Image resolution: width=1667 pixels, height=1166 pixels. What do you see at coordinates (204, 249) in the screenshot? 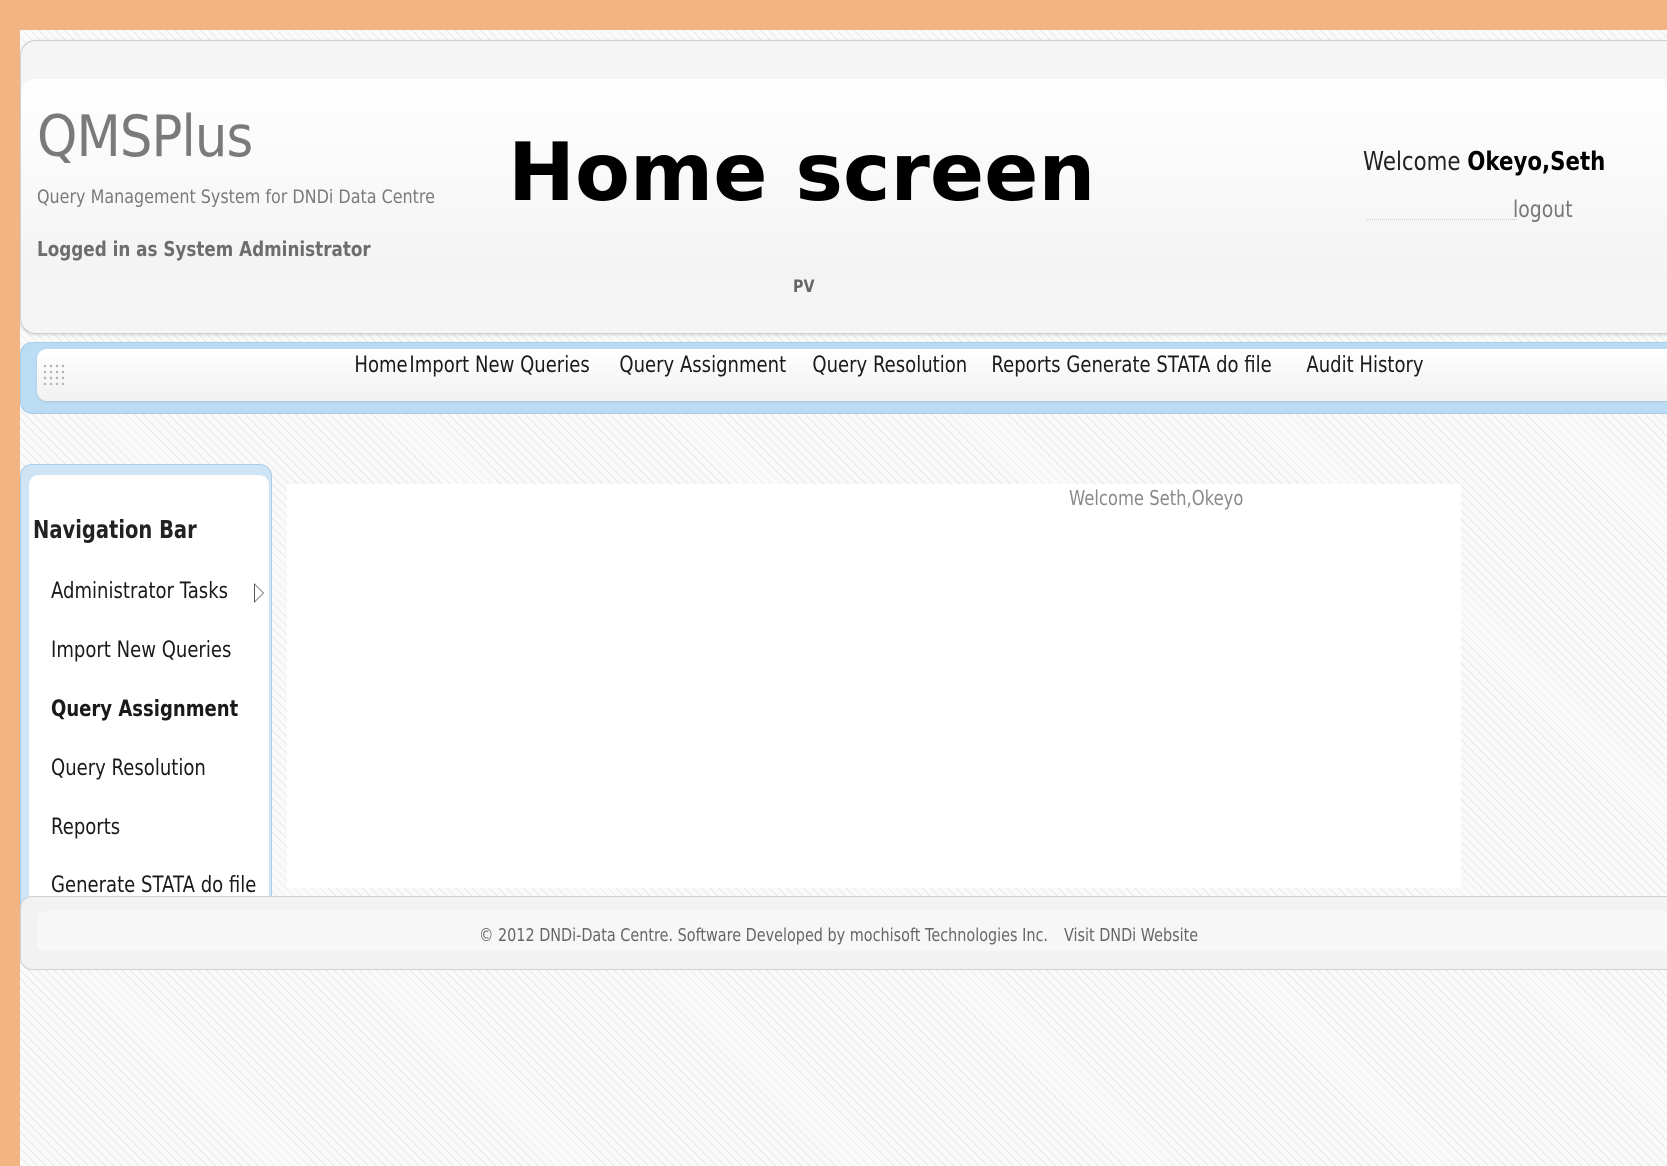
I see `logged-in-status: Logged in as System Administrator` at bounding box center [204, 249].